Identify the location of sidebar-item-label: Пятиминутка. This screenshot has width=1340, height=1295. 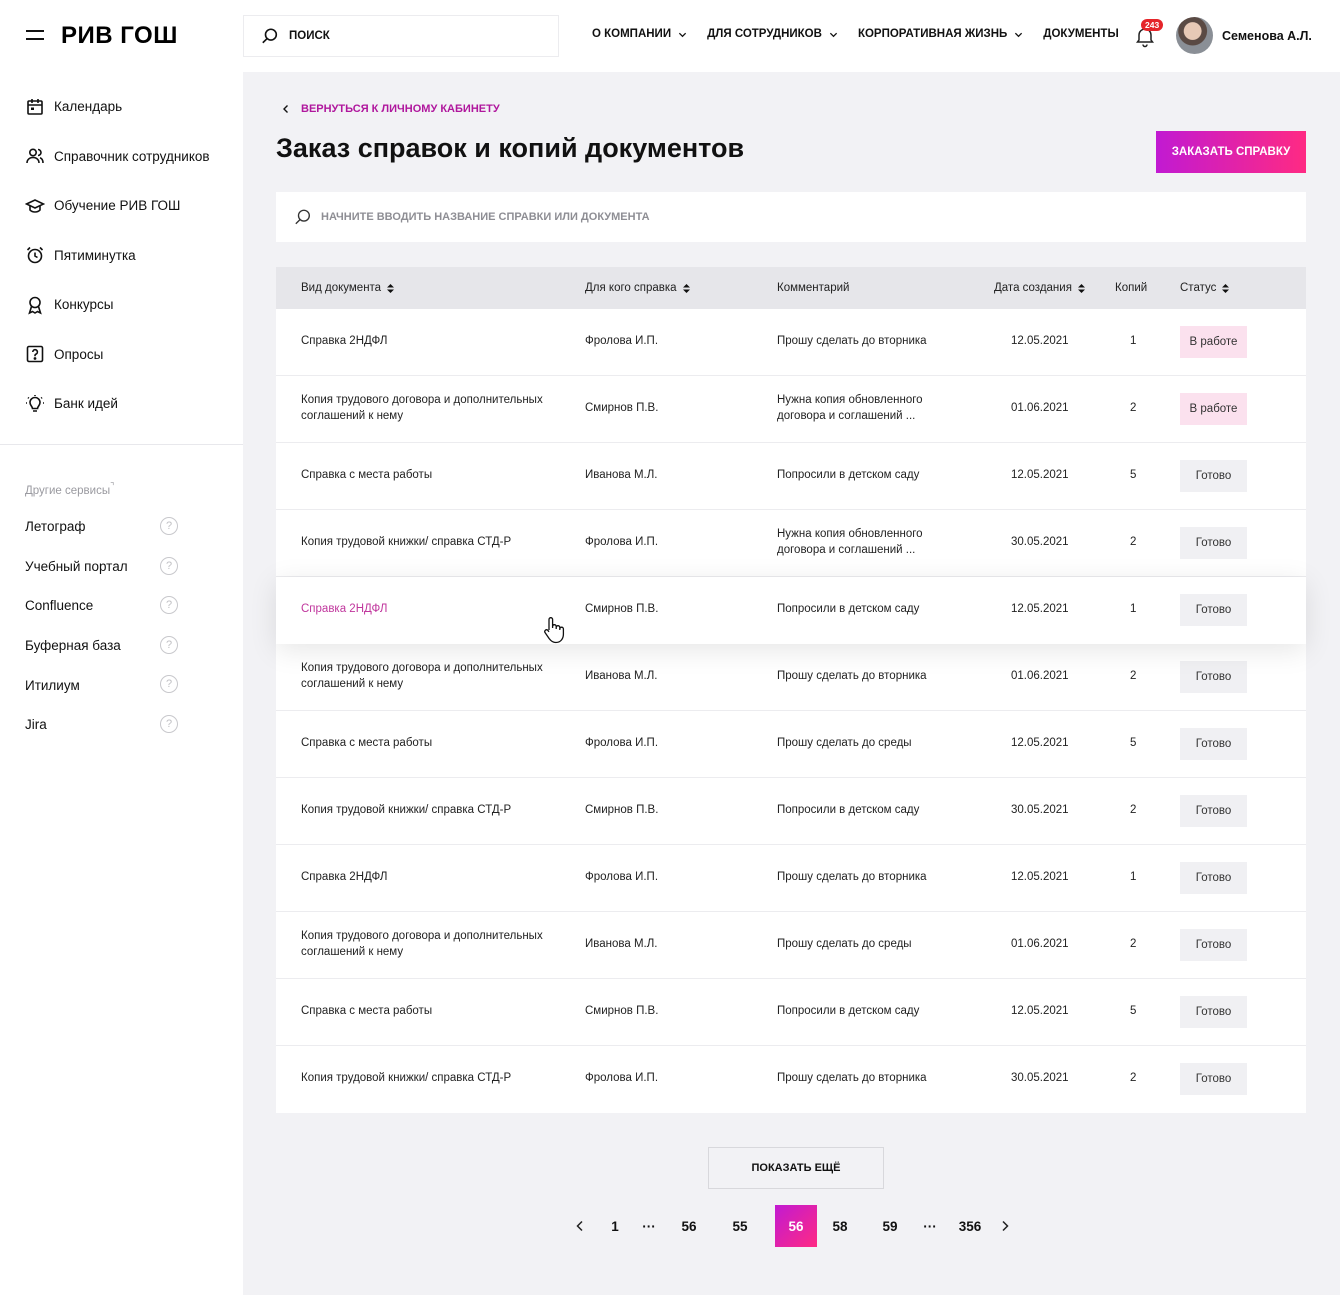
(95, 255).